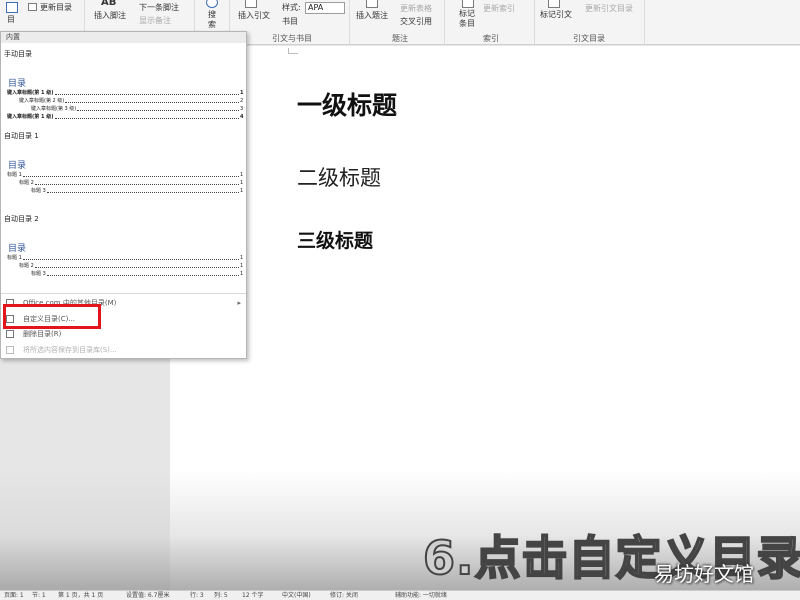  What do you see at coordinates (212, 20) in the screenshot?
I see `search-button: 搜 索` at bounding box center [212, 20].